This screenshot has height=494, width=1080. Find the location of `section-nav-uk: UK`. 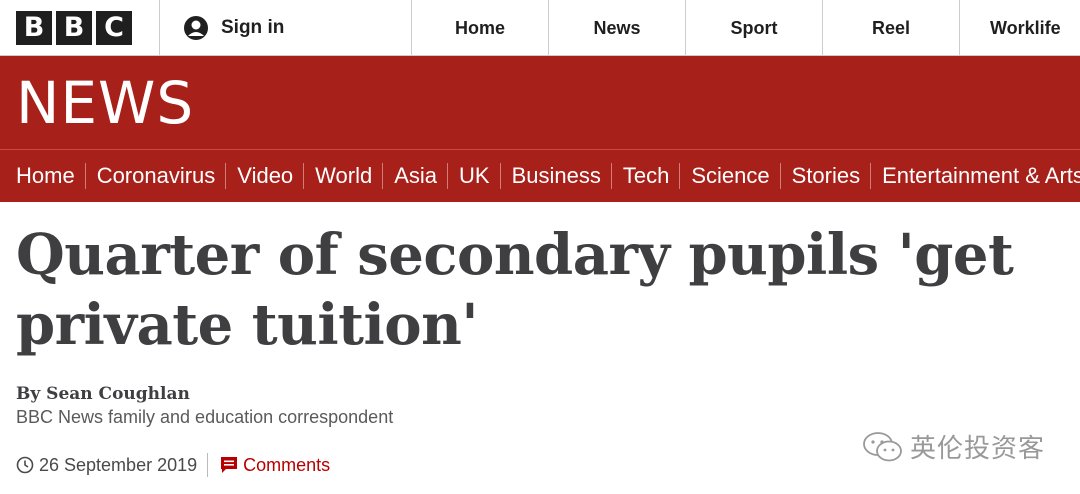

section-nav-uk: UK is located at coordinates (474, 176).